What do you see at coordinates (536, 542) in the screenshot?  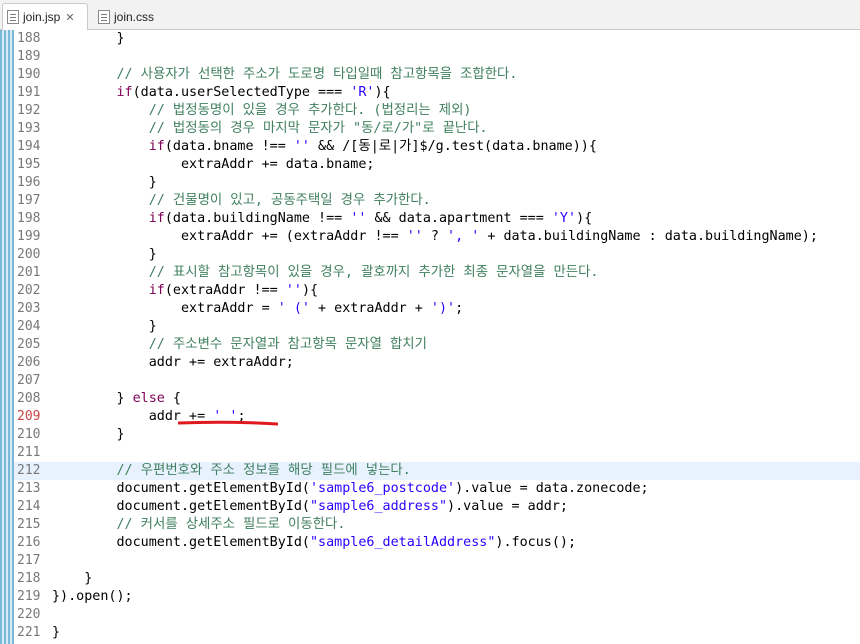 I see `code-token: ).focus();` at bounding box center [536, 542].